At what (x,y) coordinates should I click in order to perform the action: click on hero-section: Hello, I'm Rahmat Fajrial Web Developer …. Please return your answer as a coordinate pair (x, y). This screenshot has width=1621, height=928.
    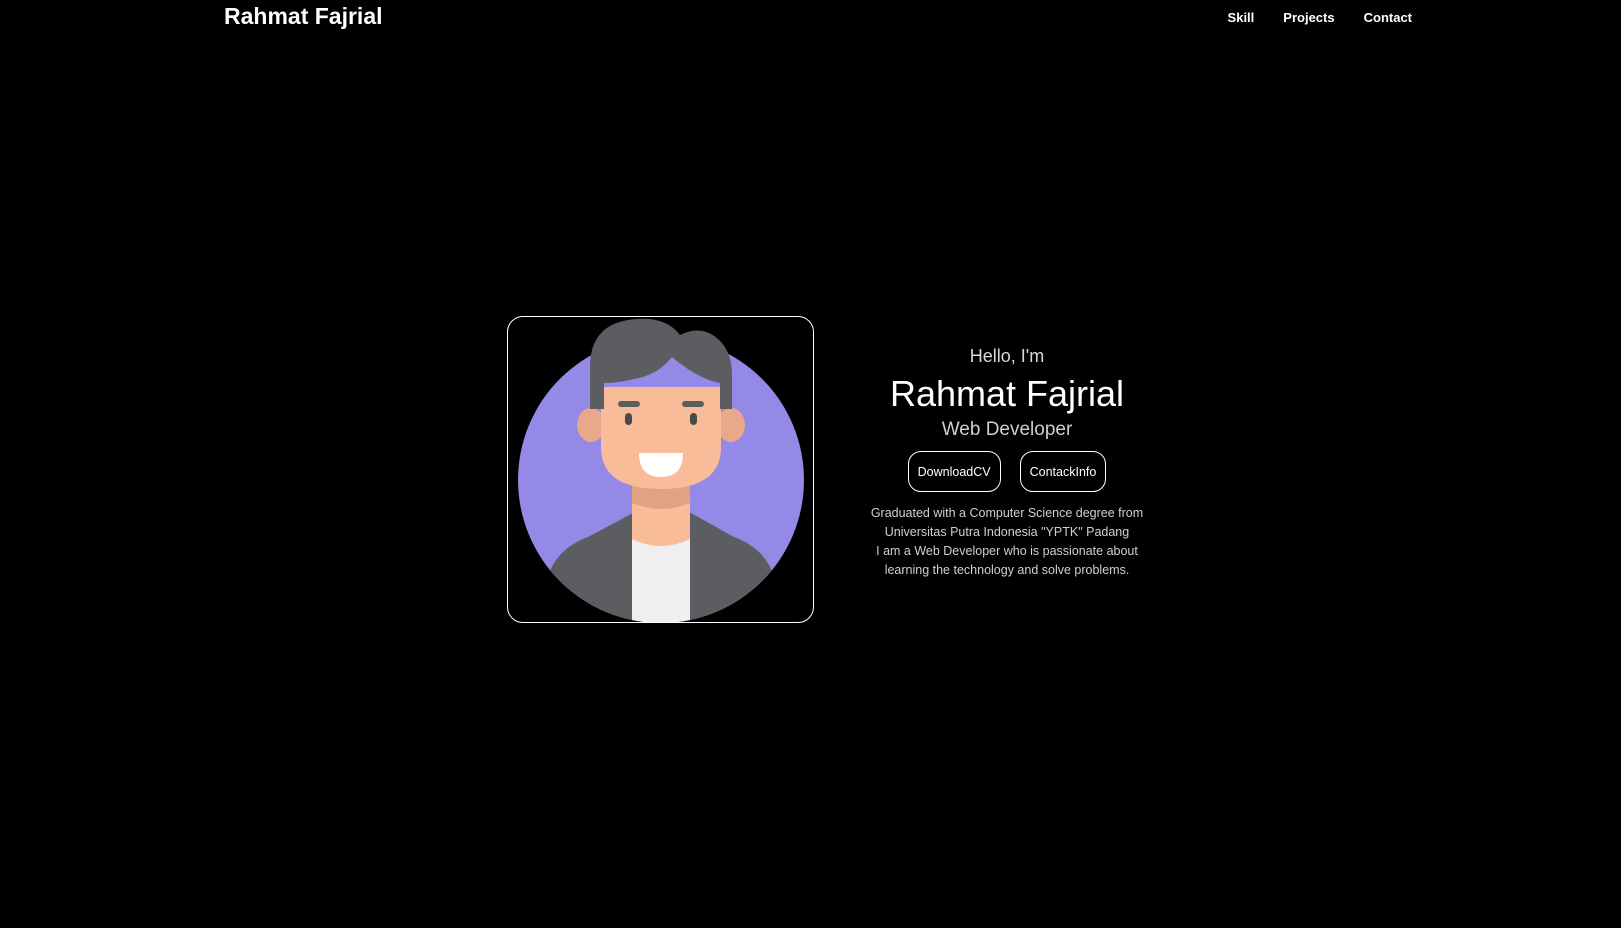
    Looking at the image, I should click on (827, 469).